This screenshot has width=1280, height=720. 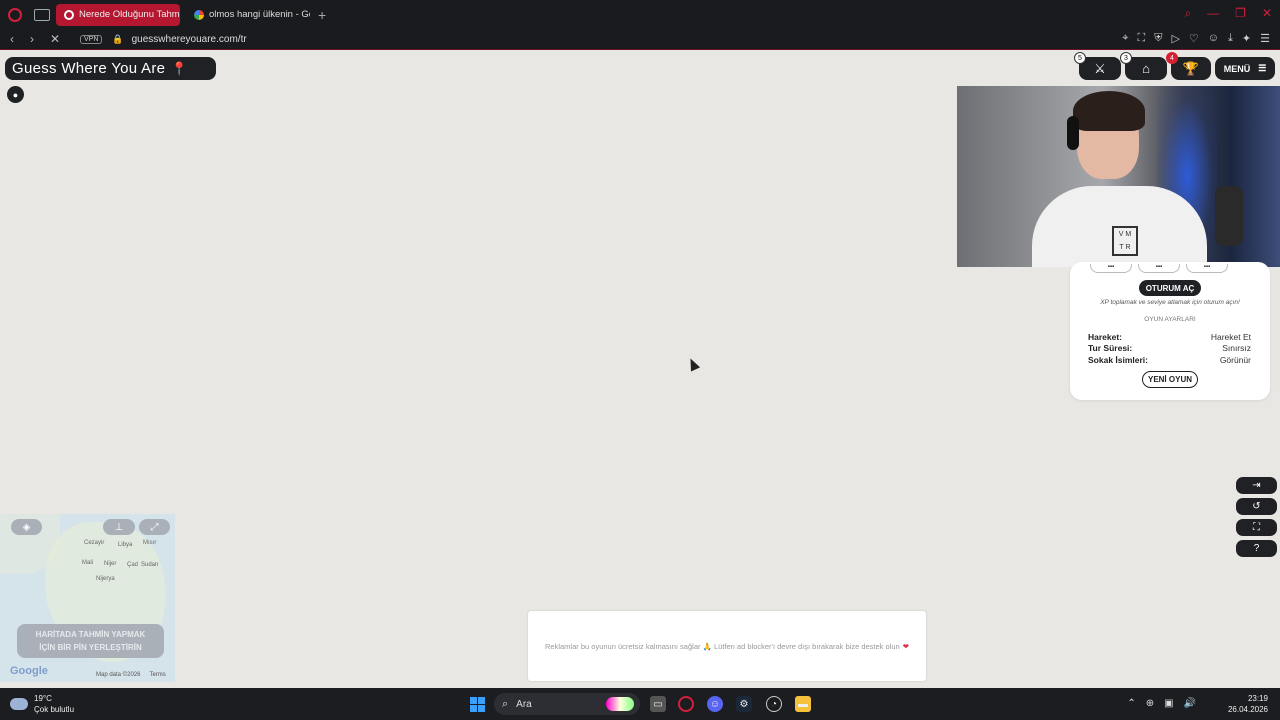 What do you see at coordinates (1125, 38) in the screenshot?
I see `bookmark-icon: ⌖` at bounding box center [1125, 38].